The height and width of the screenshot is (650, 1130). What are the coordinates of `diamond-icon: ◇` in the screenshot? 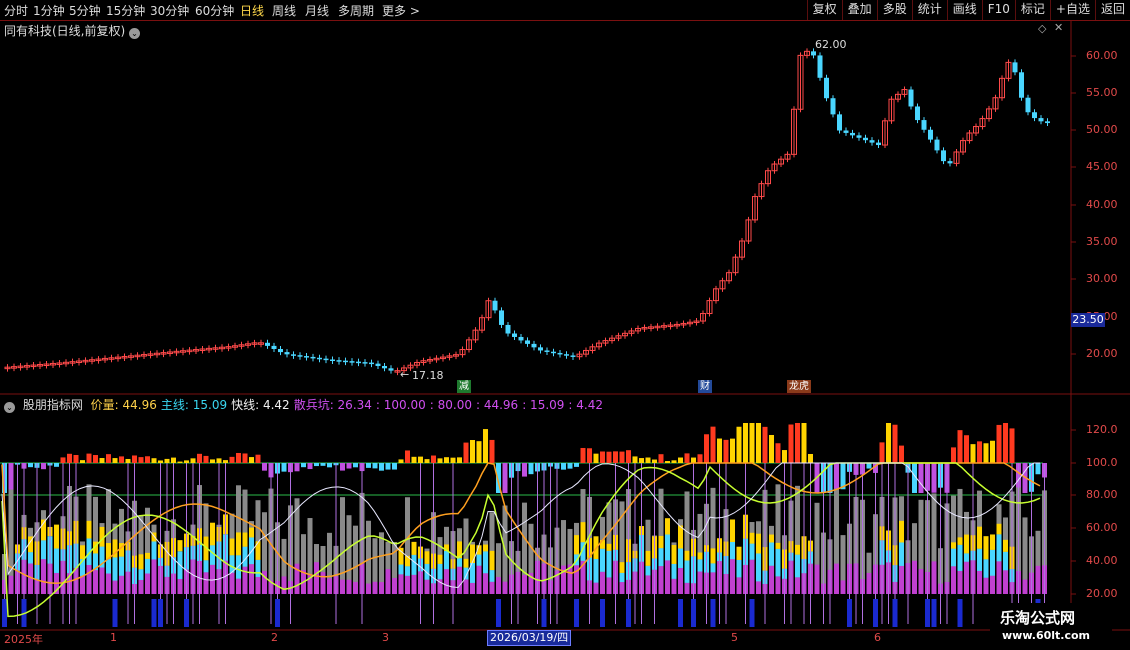 It's located at (1042, 28).